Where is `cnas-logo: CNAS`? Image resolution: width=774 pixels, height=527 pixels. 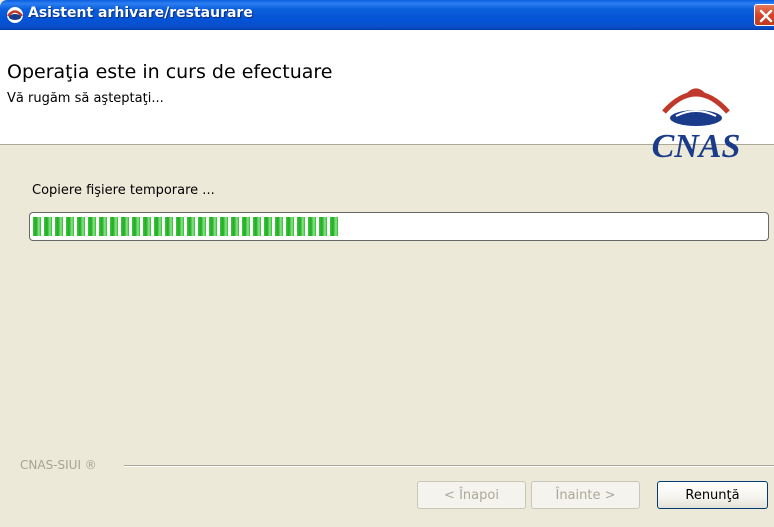 cnas-logo: CNAS is located at coordinates (696, 116).